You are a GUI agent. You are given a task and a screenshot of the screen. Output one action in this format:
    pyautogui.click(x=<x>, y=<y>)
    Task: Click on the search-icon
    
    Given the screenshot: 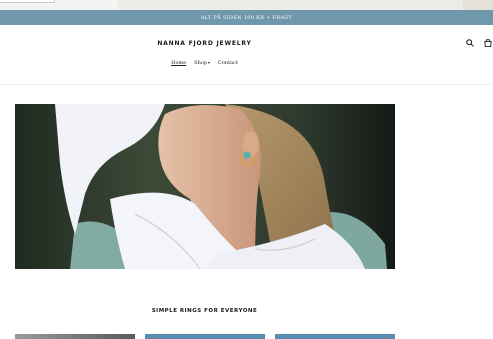 What is the action you would take?
    pyautogui.click(x=470, y=43)
    